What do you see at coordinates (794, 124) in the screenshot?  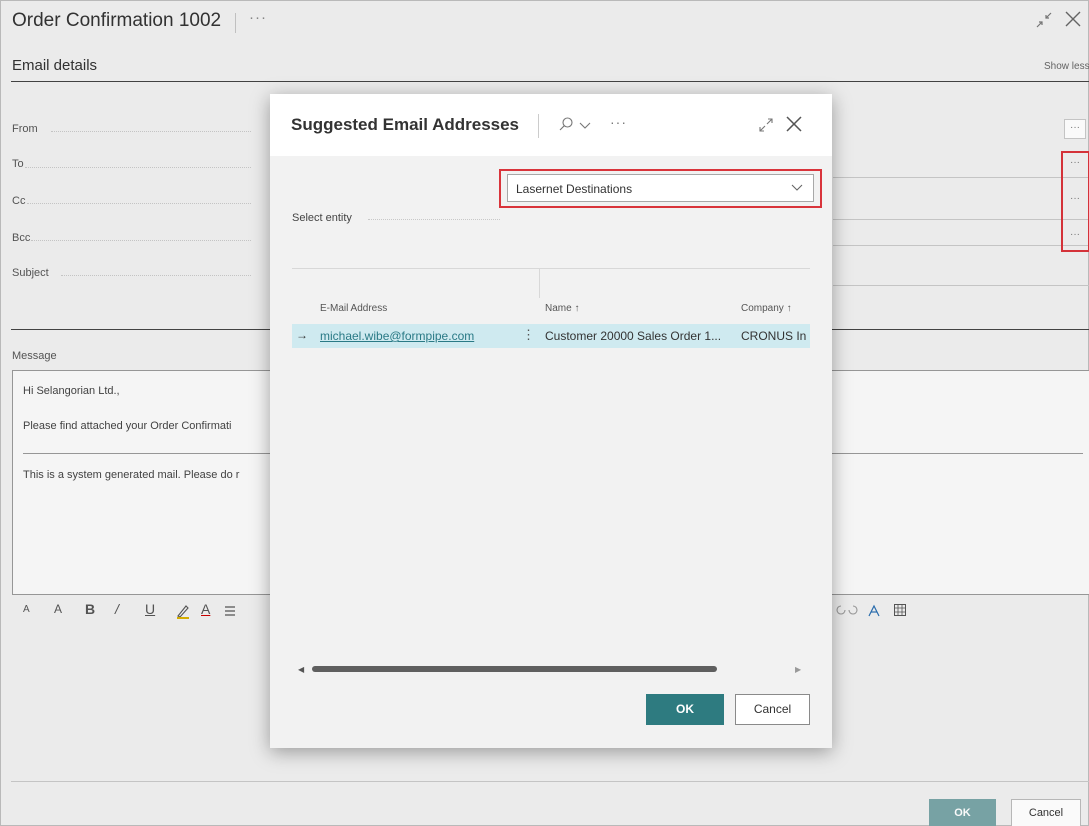 I see `close-icon` at bounding box center [794, 124].